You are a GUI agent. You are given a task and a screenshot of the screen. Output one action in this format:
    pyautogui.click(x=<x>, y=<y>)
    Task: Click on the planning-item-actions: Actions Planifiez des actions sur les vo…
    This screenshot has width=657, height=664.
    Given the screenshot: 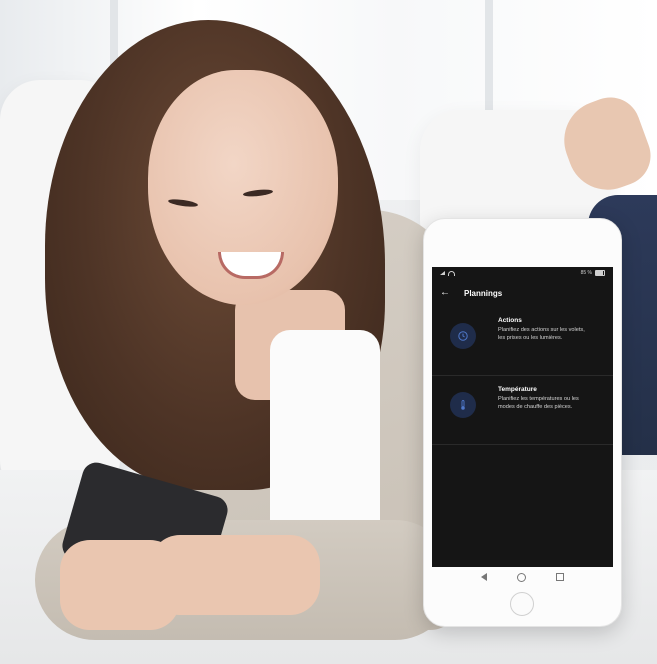 What is the action you would take?
    pyautogui.click(x=522, y=341)
    